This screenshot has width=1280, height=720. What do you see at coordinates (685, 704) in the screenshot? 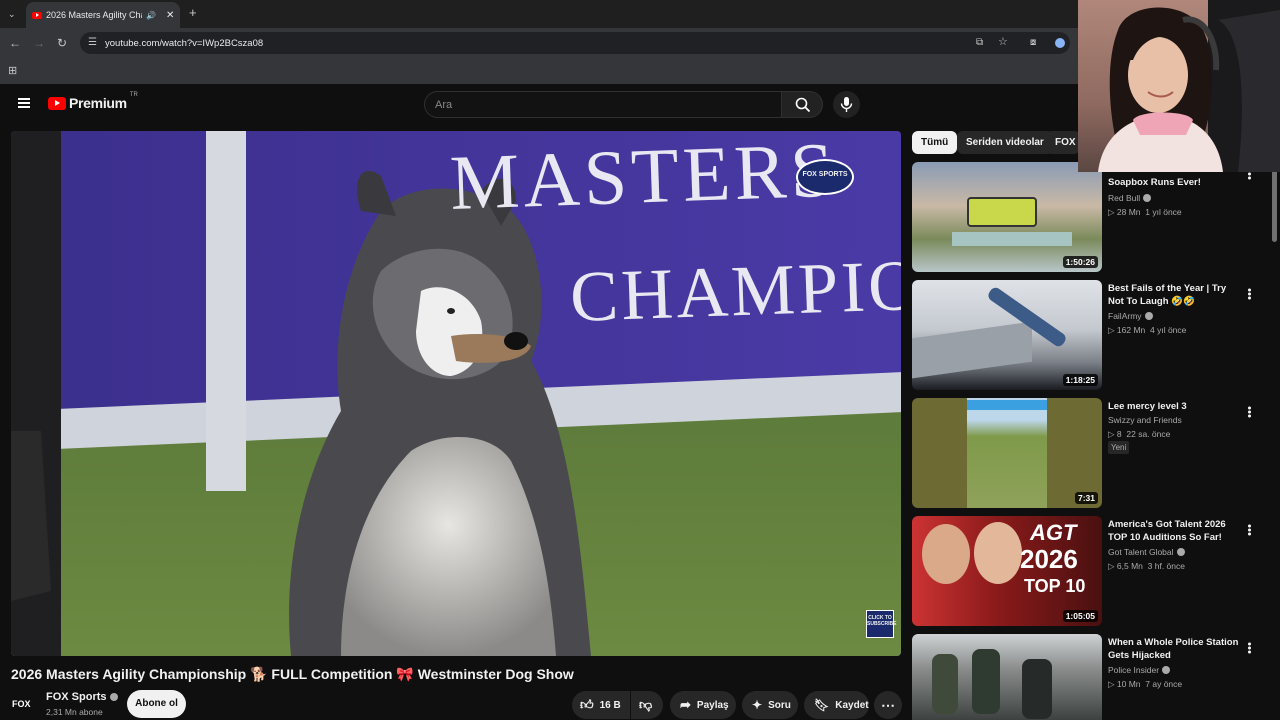
I see `share-icon: ➦` at bounding box center [685, 704].